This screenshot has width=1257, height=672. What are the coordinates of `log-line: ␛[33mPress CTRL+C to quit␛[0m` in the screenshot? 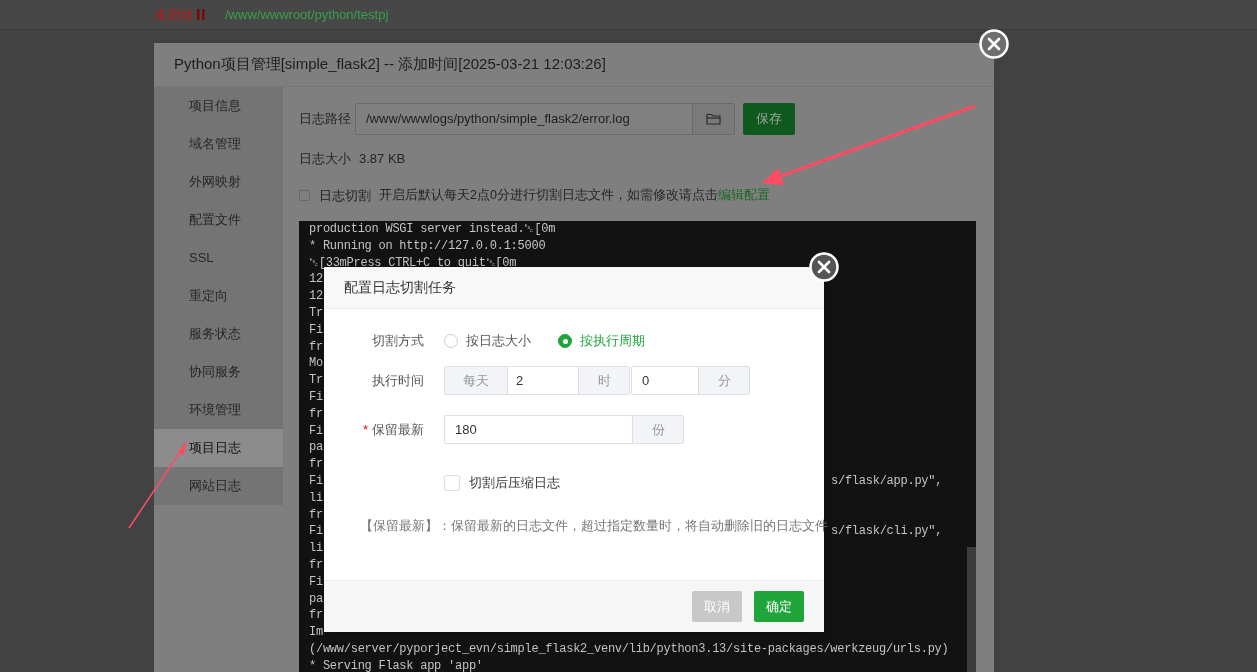 It's located at (413, 262).